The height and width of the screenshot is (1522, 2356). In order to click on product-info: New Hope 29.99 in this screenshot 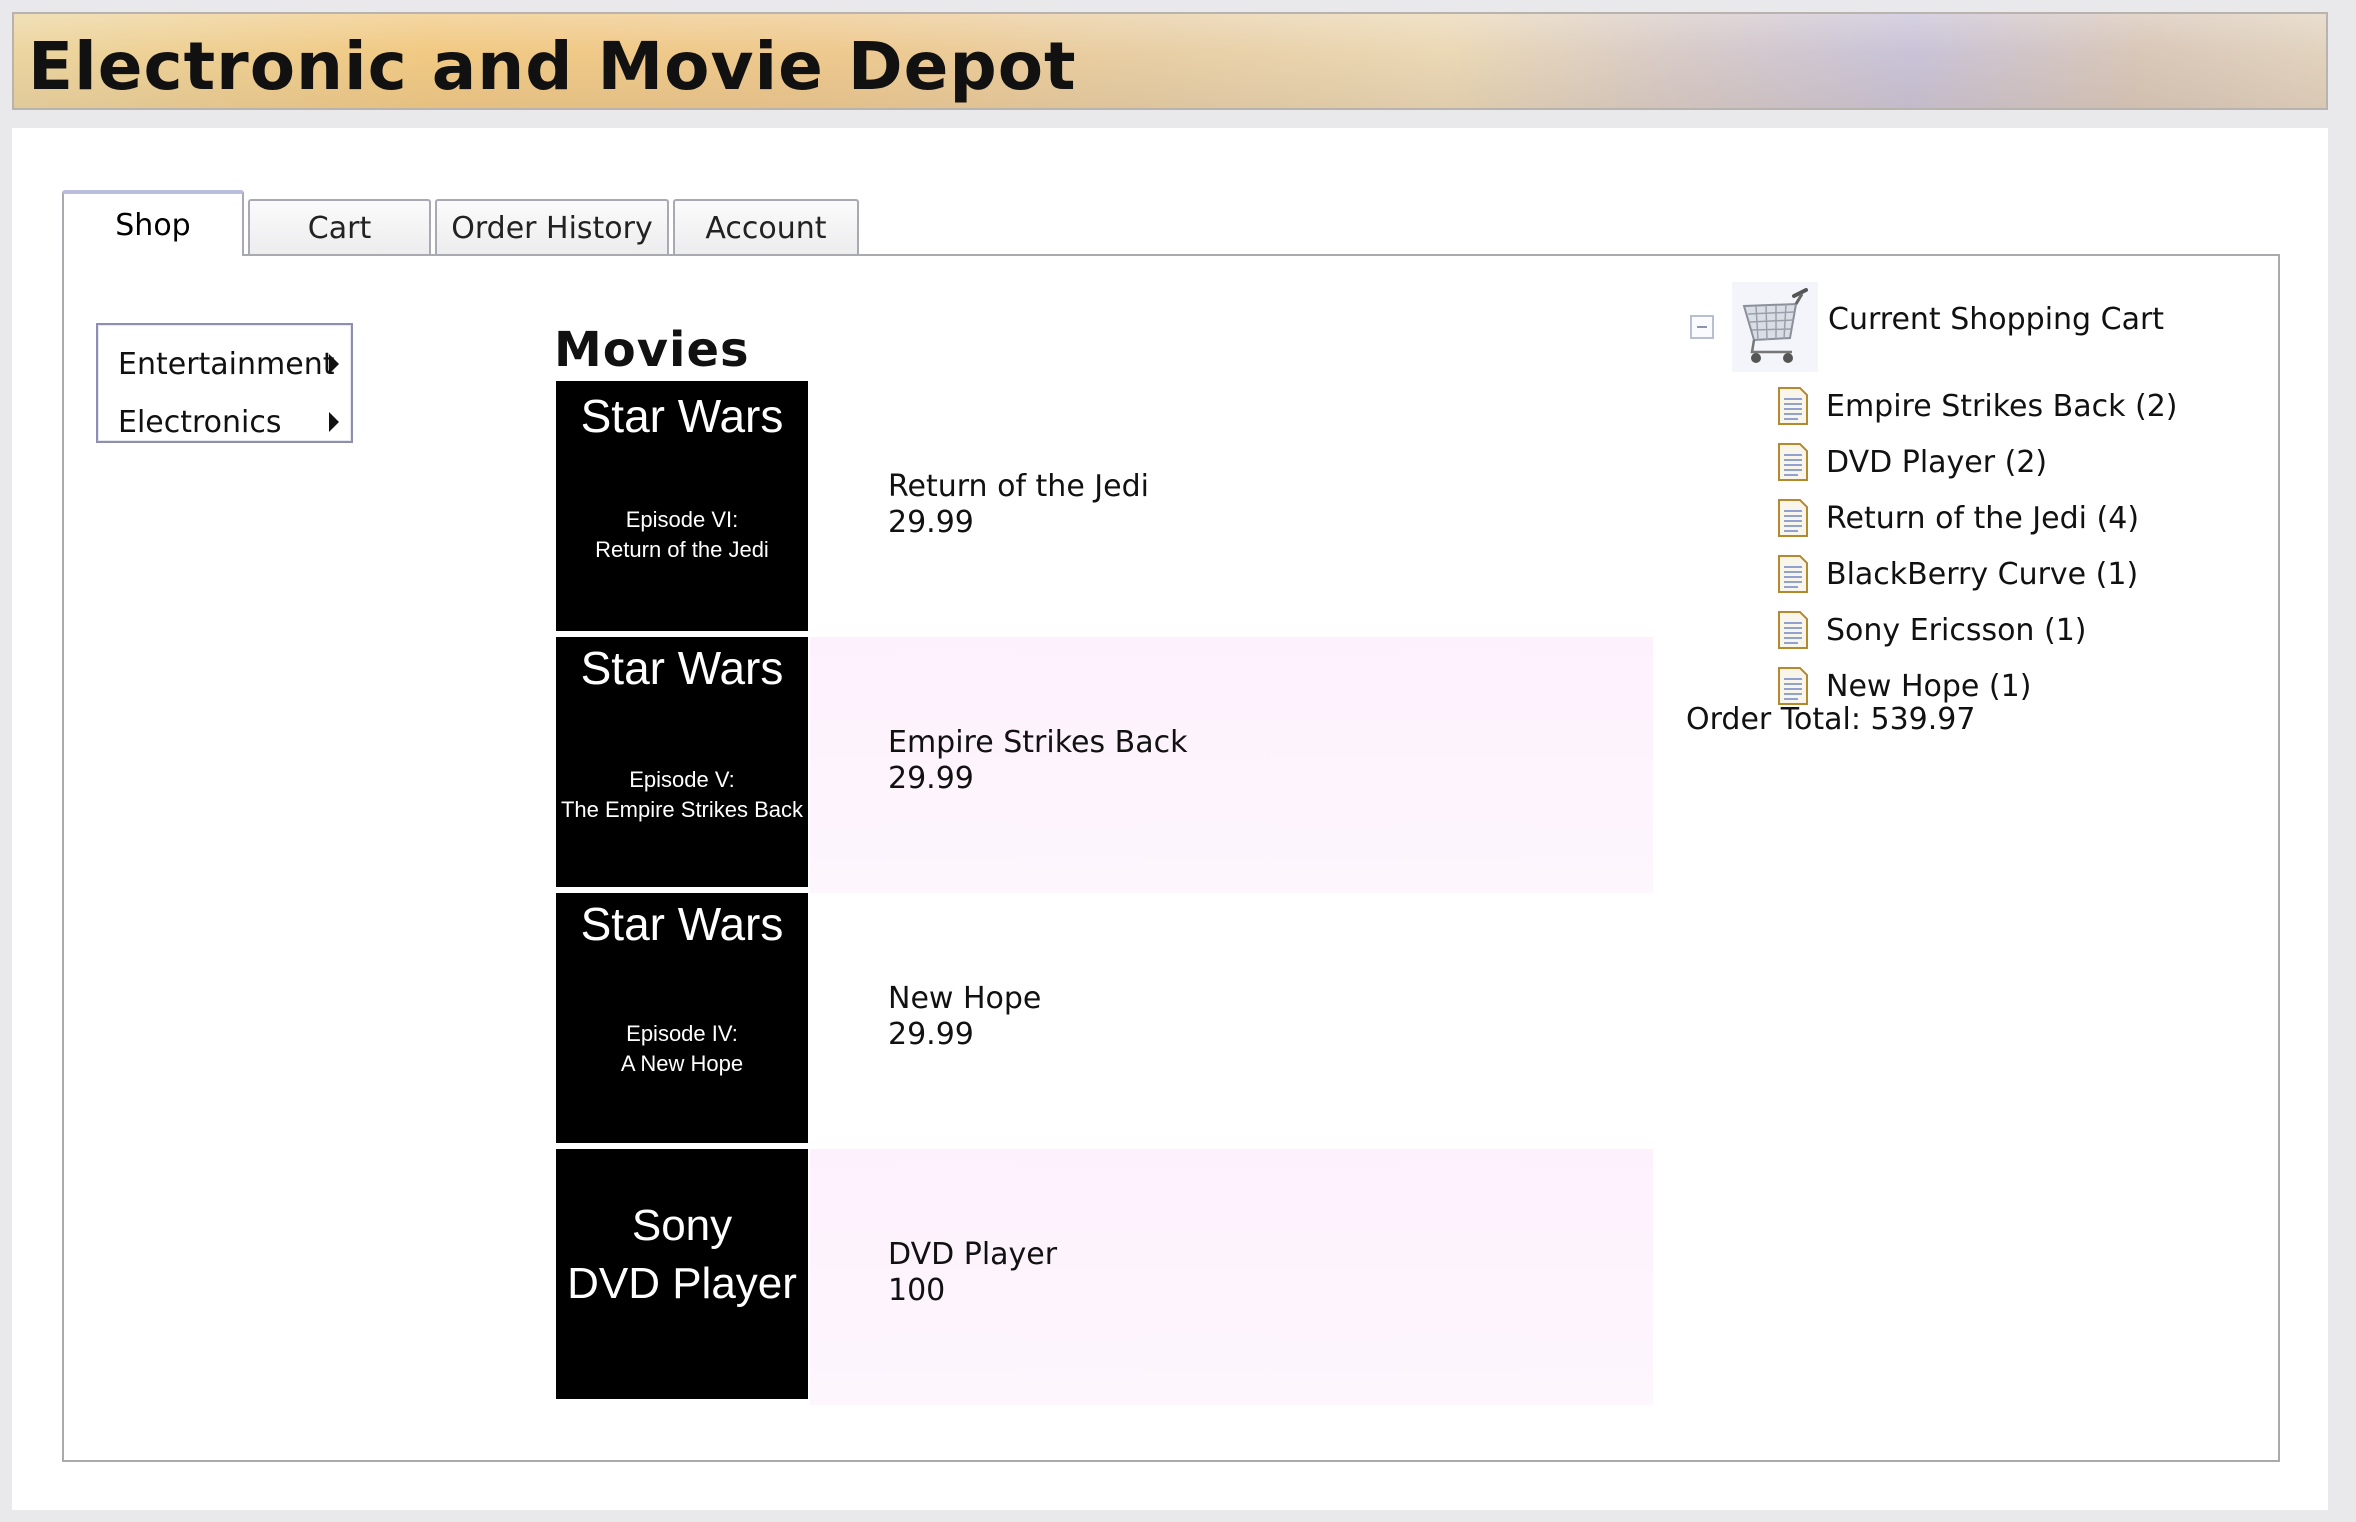, I will do `click(964, 1017)`.